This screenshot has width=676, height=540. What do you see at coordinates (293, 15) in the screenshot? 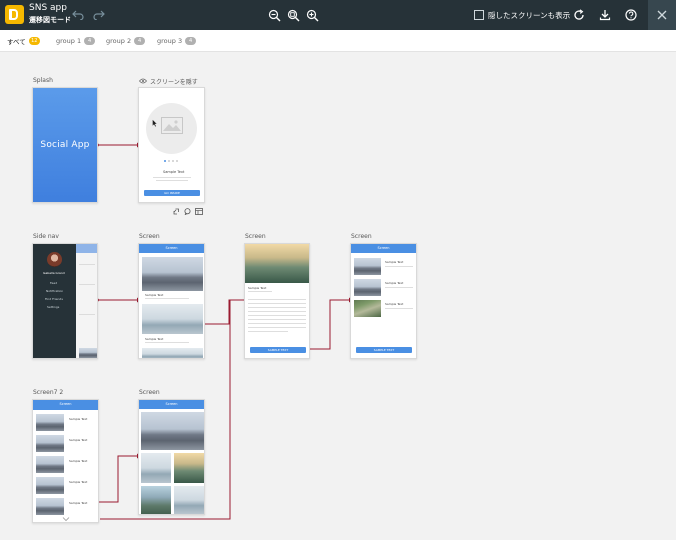
I see `zoom-fit-icon` at bounding box center [293, 15].